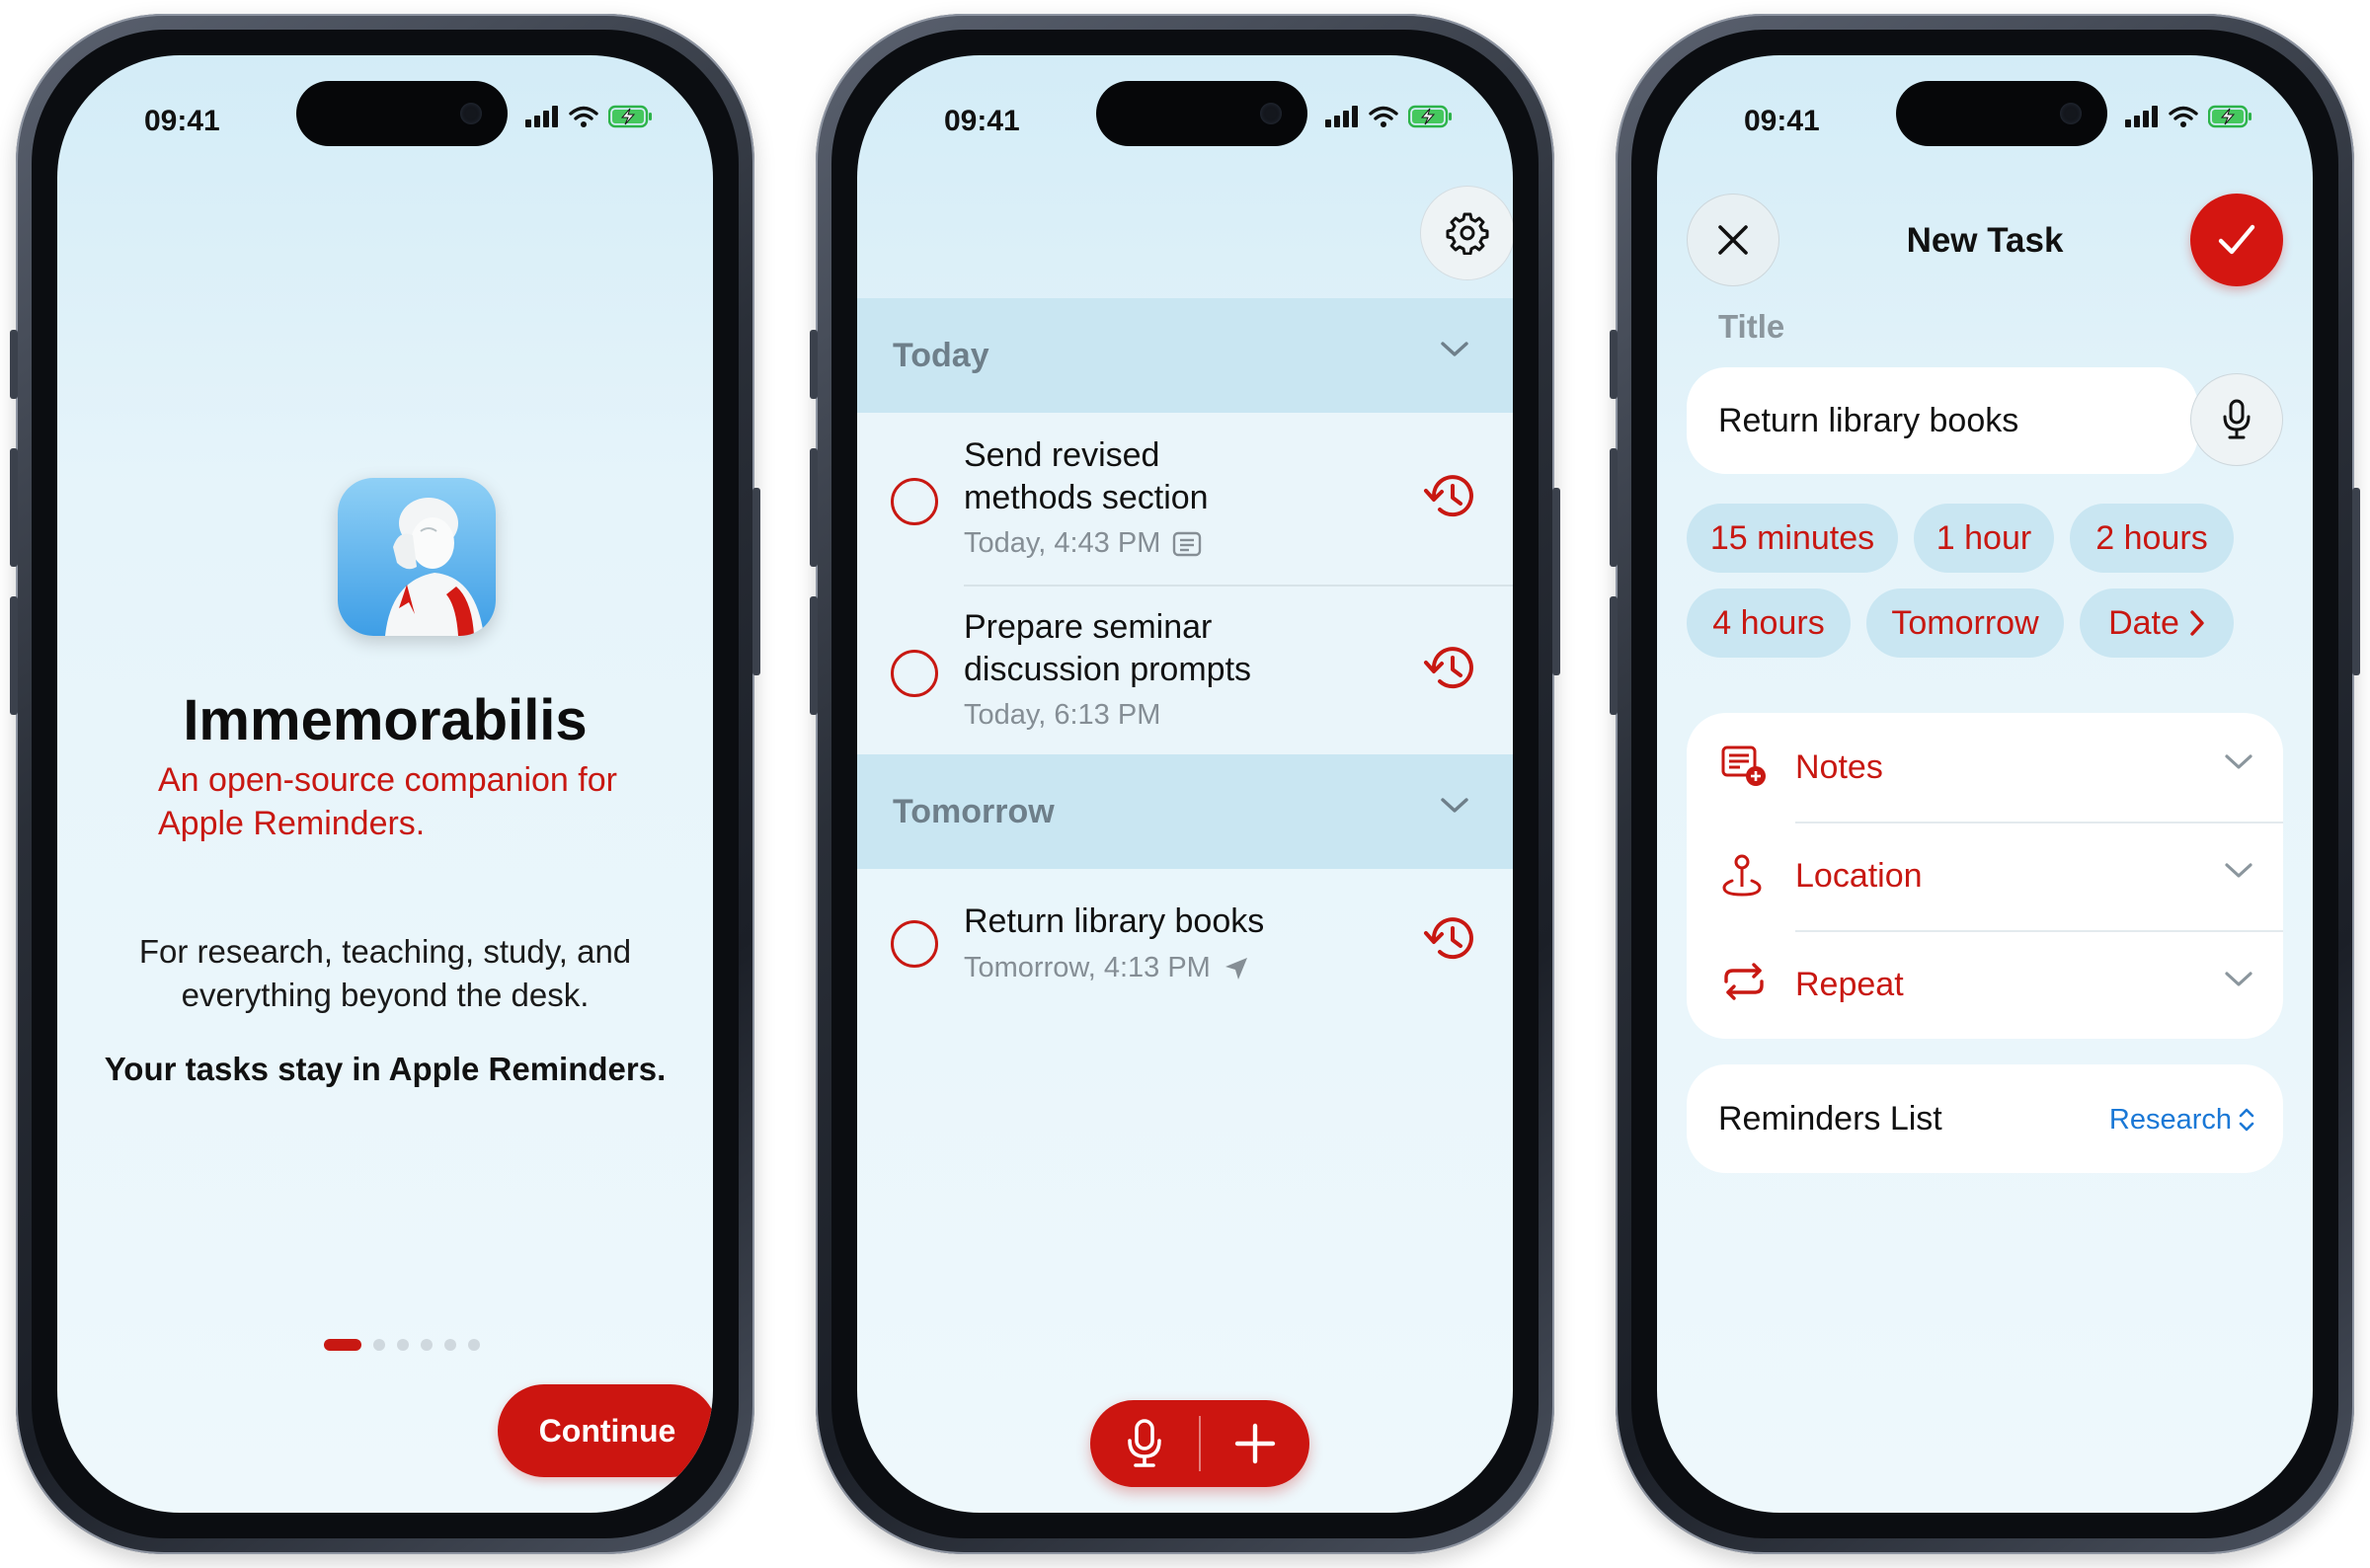  What do you see at coordinates (2152, 539) in the screenshot?
I see `chip-2-hours: 2 hours` at bounding box center [2152, 539].